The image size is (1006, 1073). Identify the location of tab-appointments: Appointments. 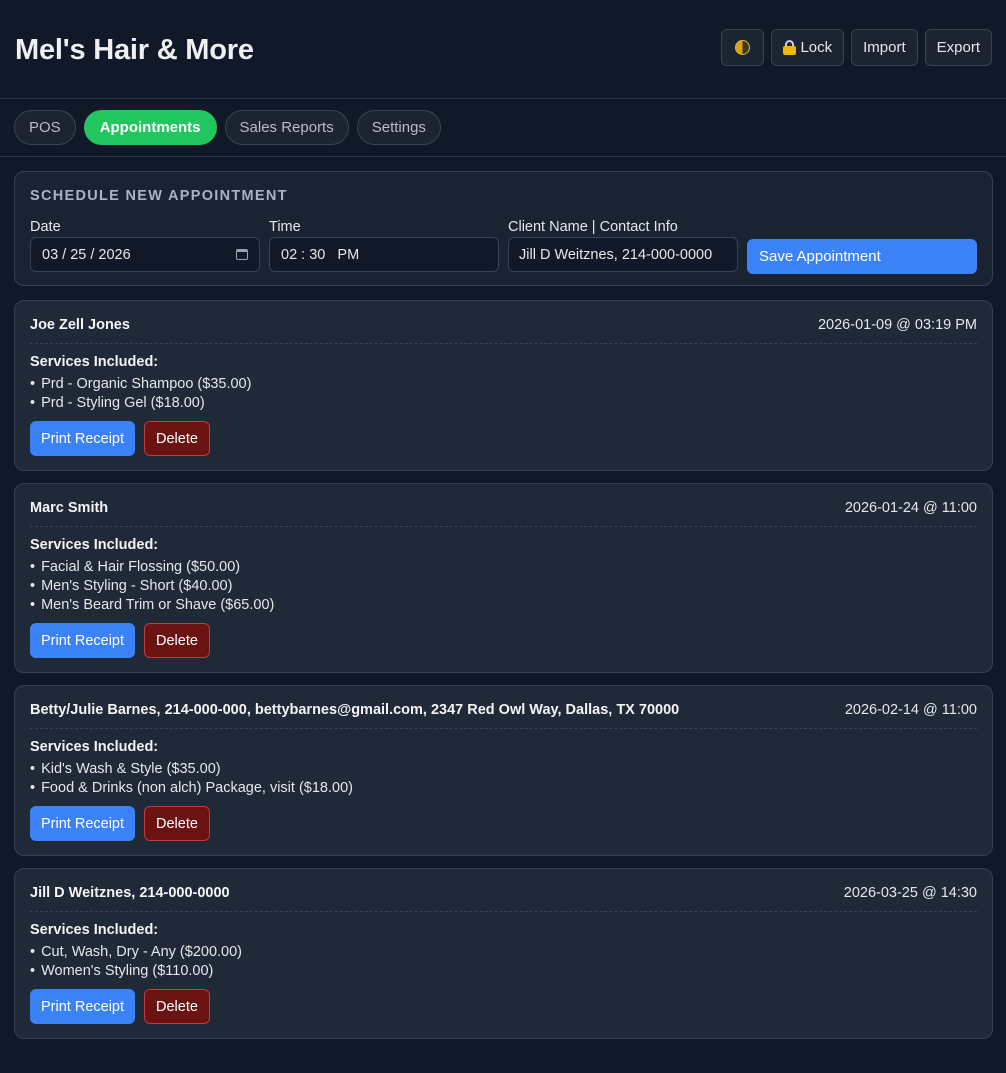
(150, 127).